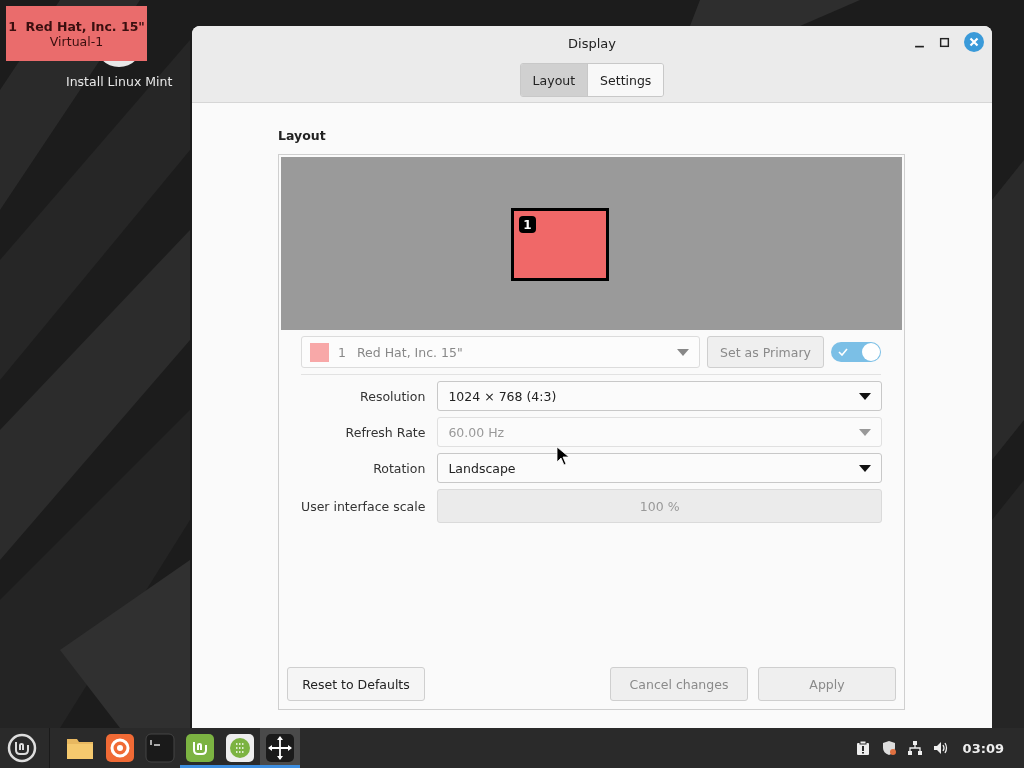  I want to click on setting-label: User interface scale, so click(363, 506).